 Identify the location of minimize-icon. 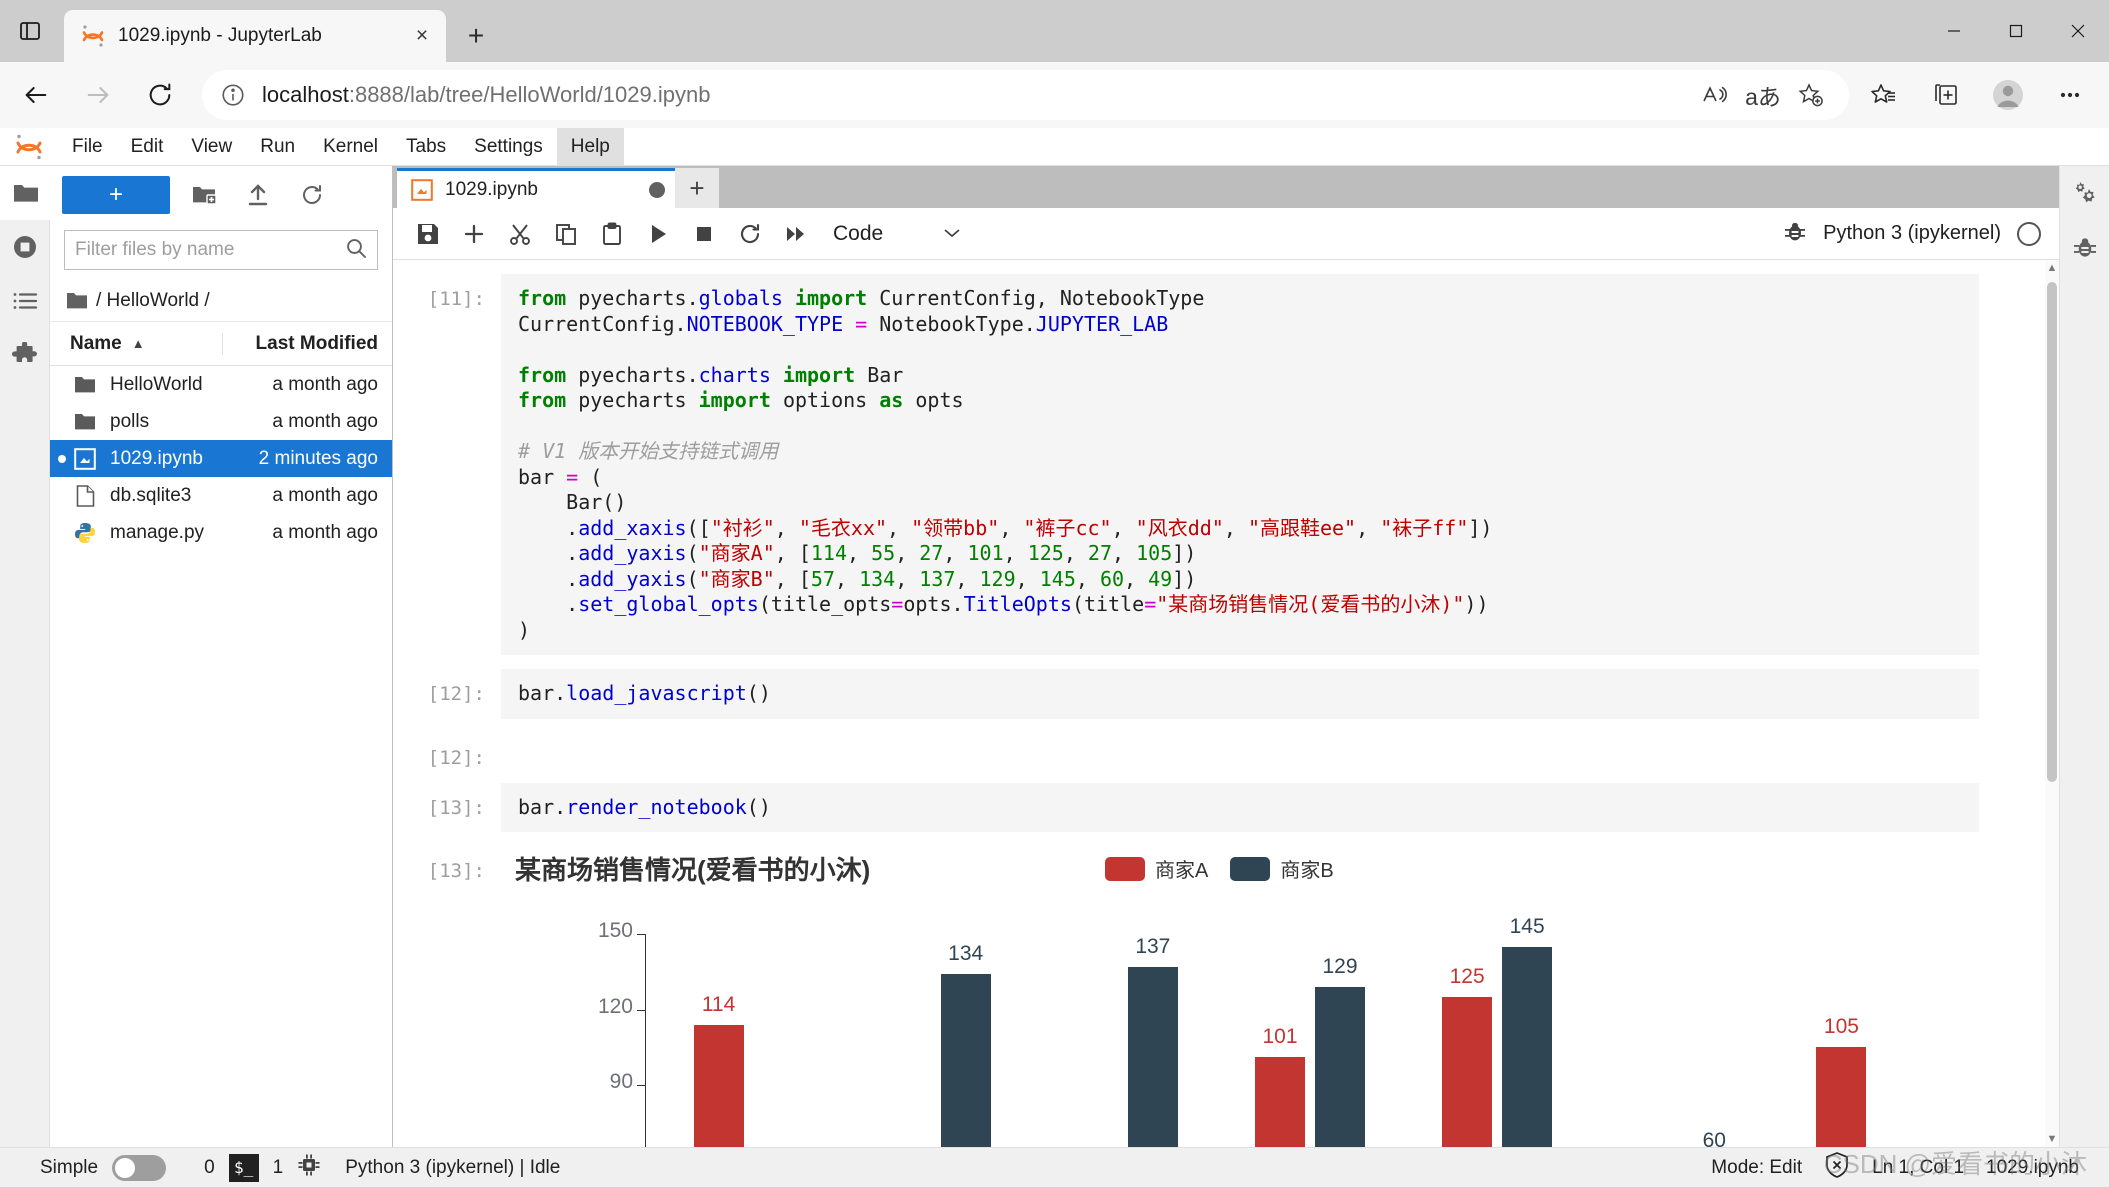
(1954, 31).